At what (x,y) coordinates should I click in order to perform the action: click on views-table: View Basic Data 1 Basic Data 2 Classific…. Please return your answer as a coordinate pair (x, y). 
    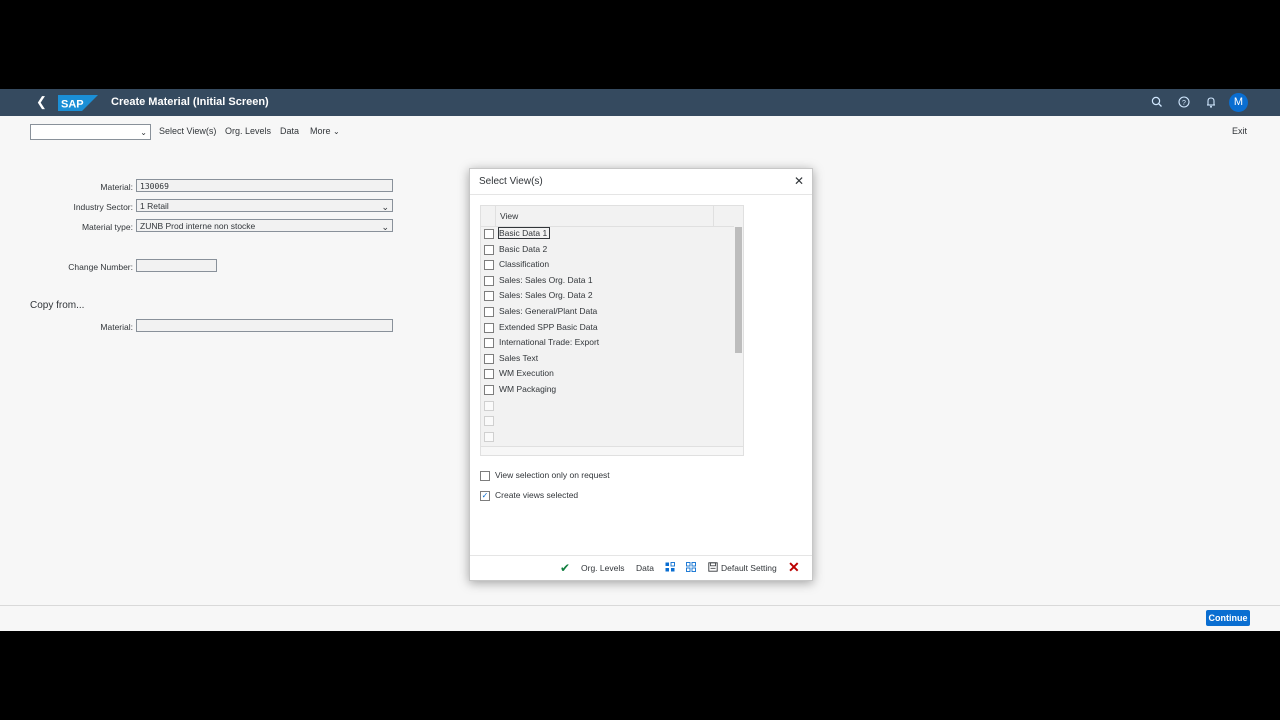
    Looking at the image, I should click on (612, 330).